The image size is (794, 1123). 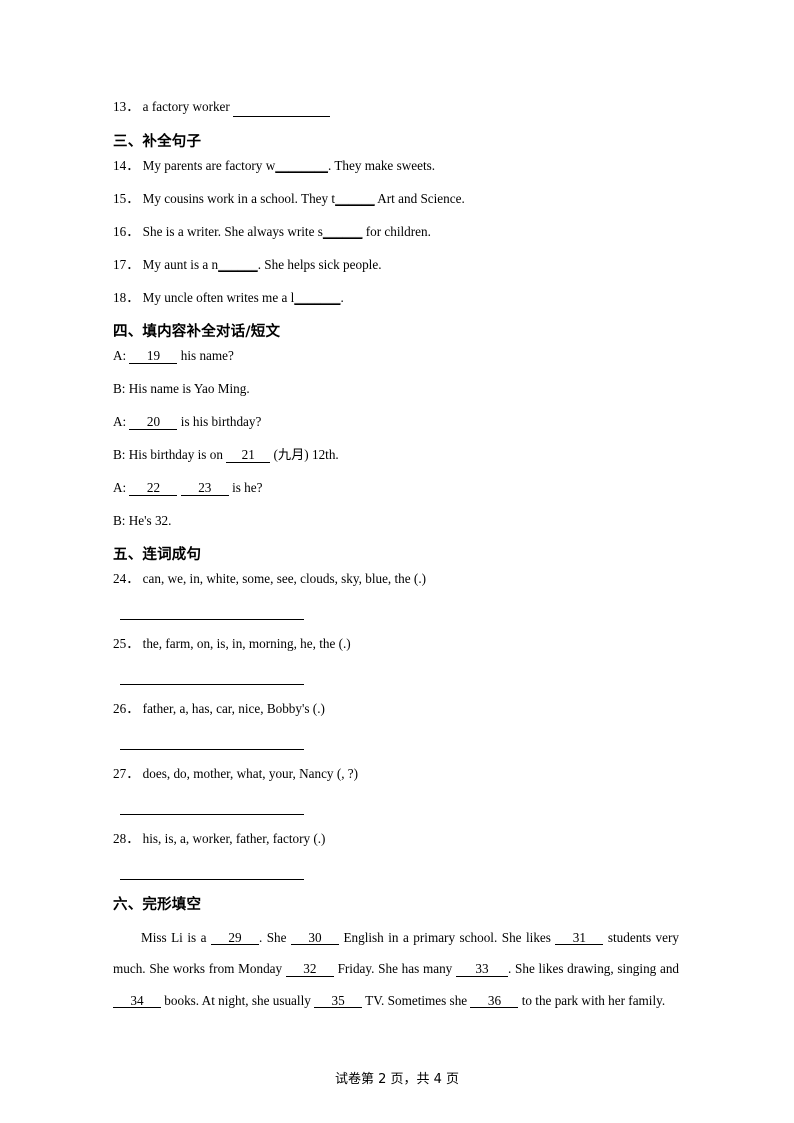 I want to click on answer-blank-21: 21, so click(x=248, y=456).